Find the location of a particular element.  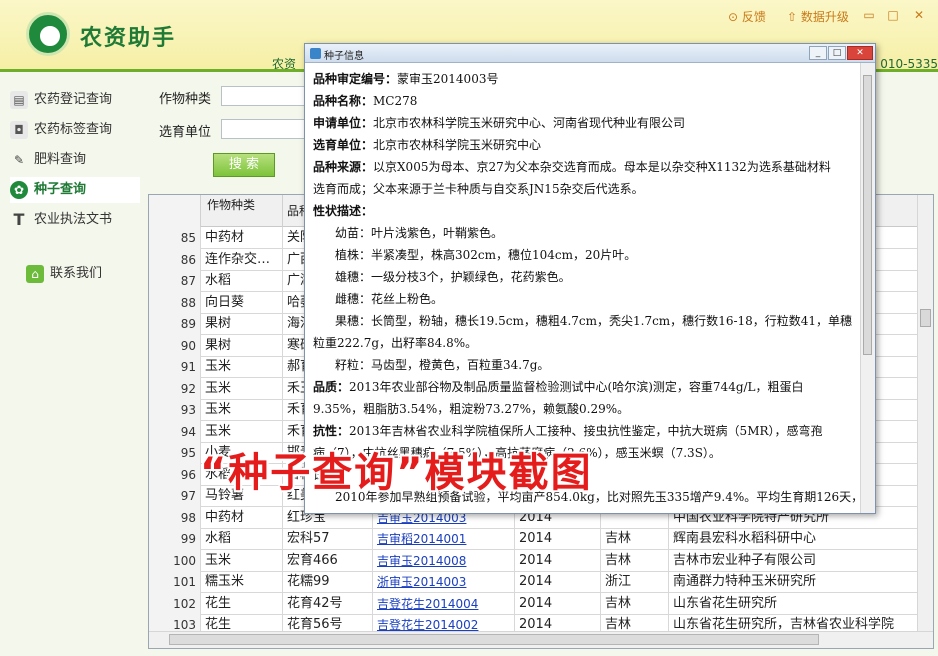

cell-organization: 山东省花生研究所 is located at coordinates (794, 603).